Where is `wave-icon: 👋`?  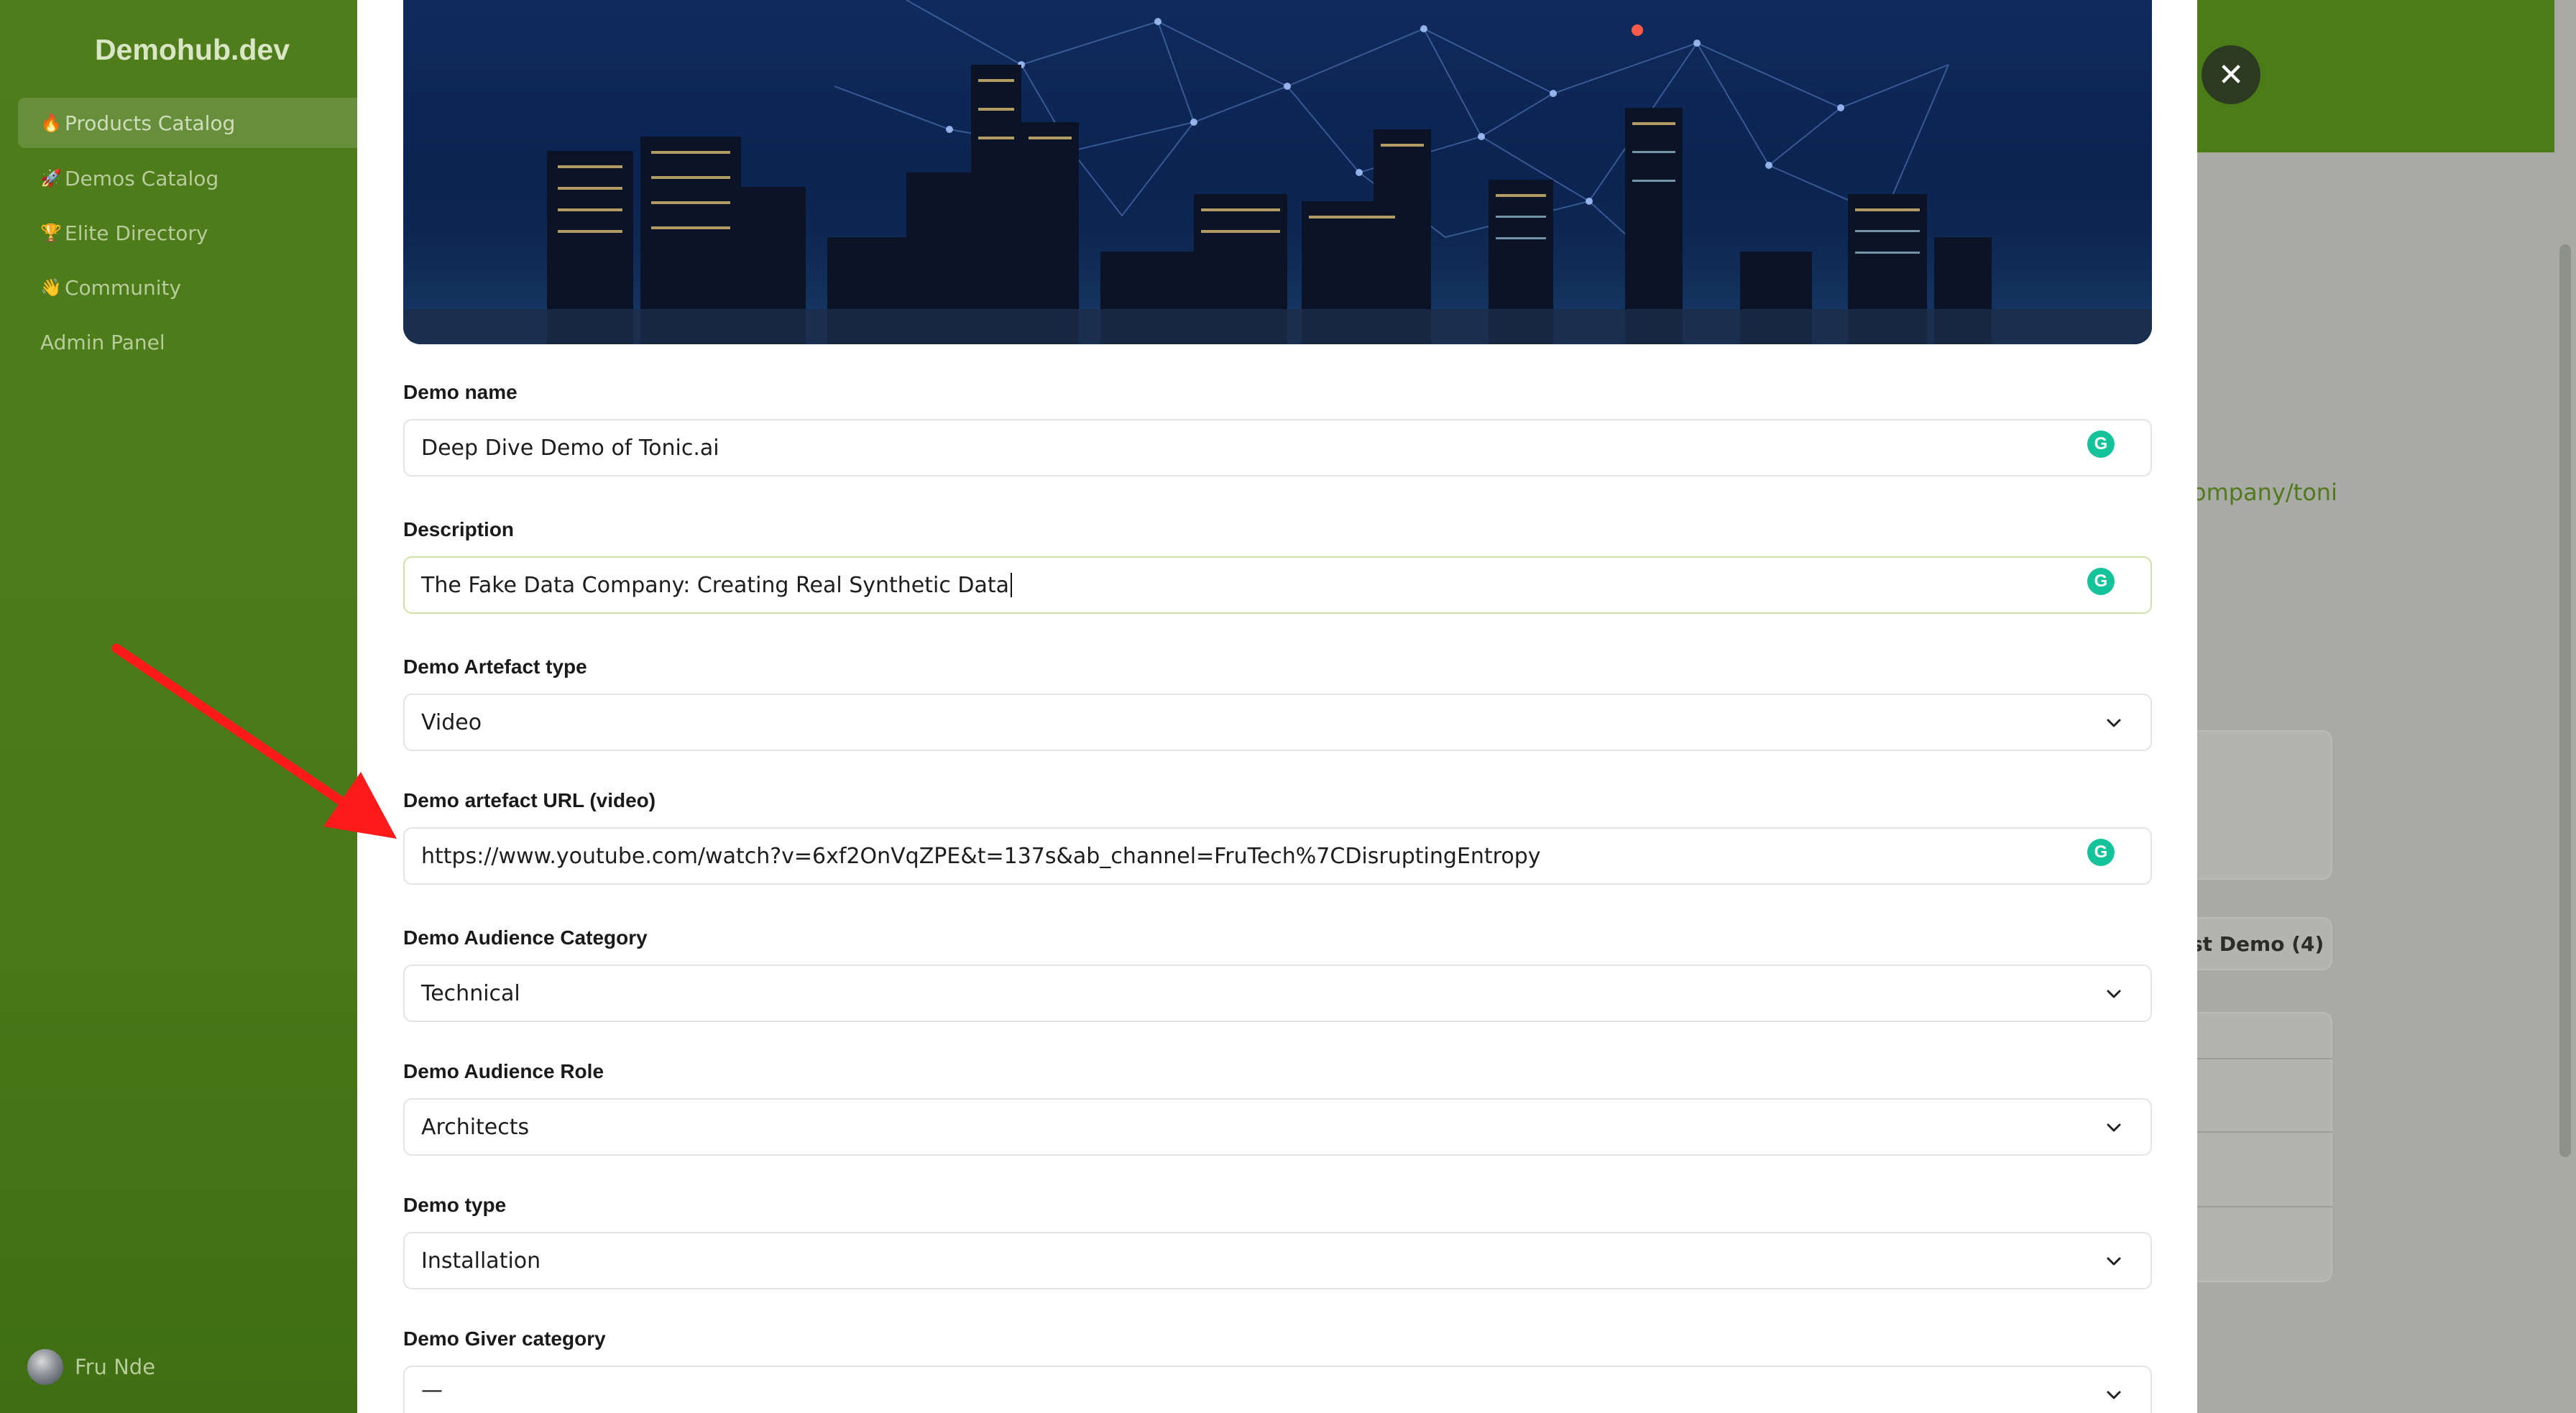
wave-icon: 👋 is located at coordinates (51, 287).